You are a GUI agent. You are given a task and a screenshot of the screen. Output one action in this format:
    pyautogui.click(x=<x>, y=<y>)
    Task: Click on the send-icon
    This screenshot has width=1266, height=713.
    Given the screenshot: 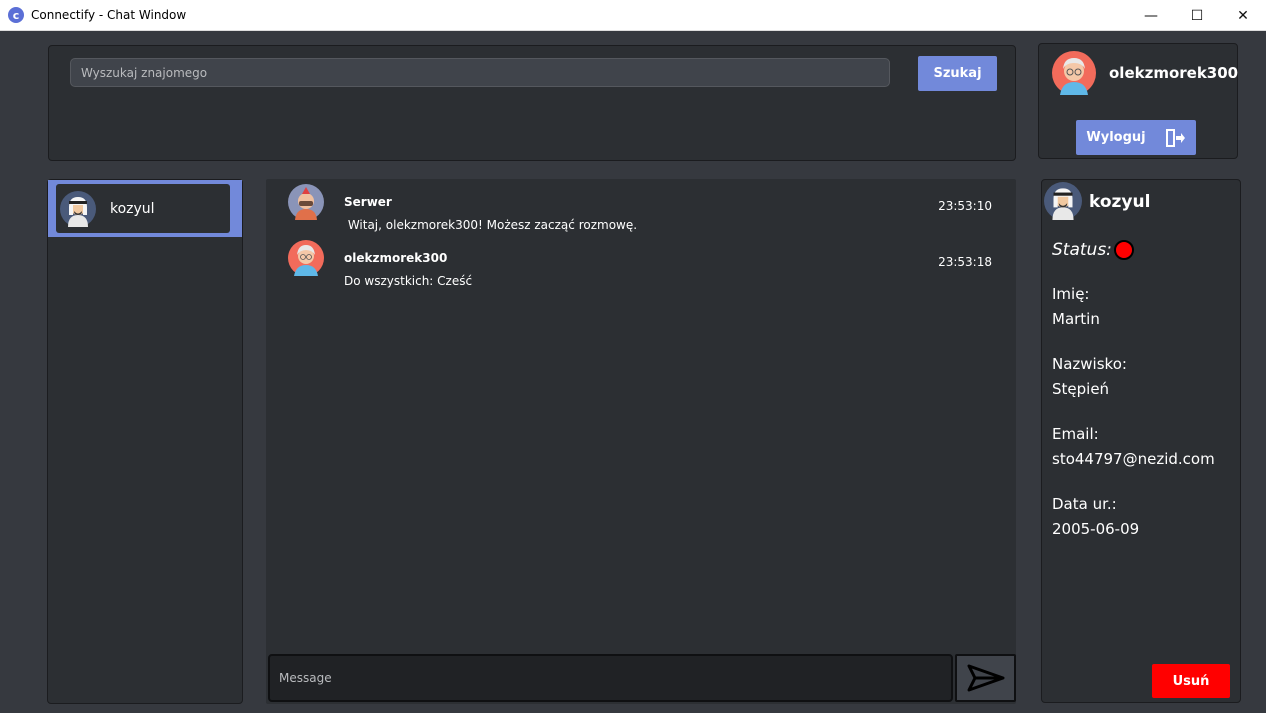 What is the action you would take?
    pyautogui.click(x=985, y=678)
    